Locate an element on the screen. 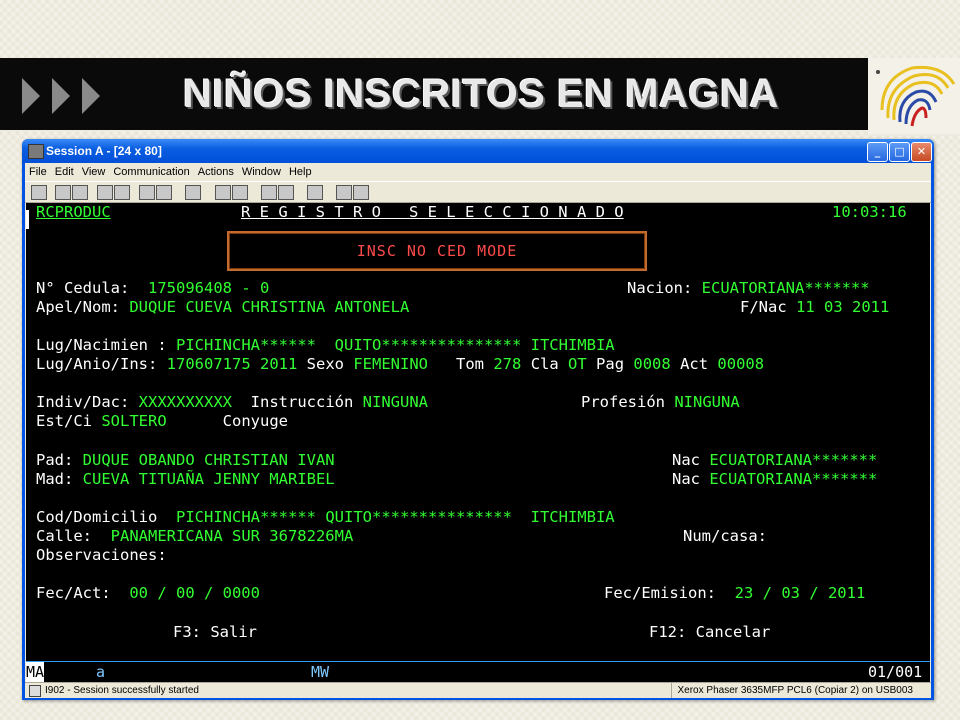 This screenshot has width=960, height=720. menu-help: Help is located at coordinates (300, 172).